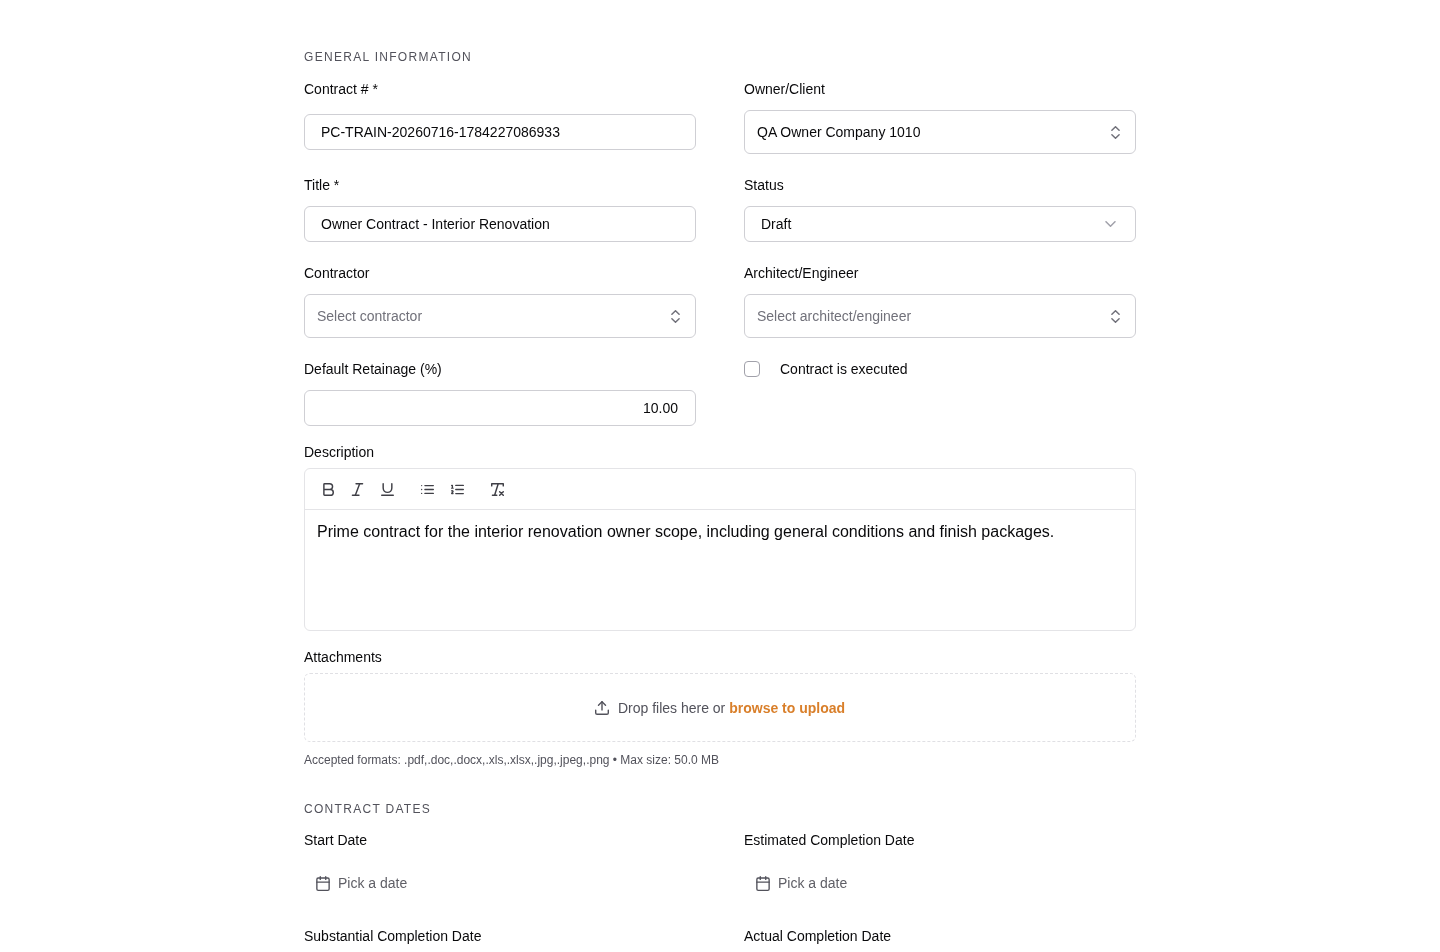  What do you see at coordinates (336, 840) in the screenshot?
I see `field-label: Start Date` at bounding box center [336, 840].